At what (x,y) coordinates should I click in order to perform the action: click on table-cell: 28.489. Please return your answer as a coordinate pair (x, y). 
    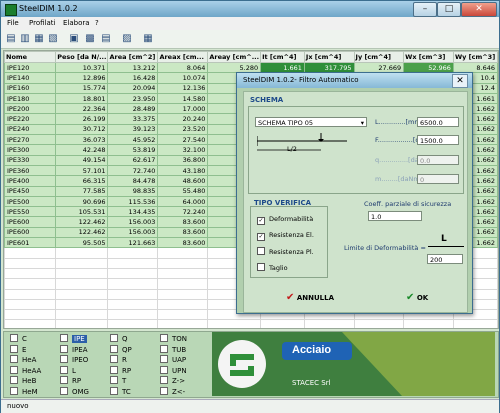
    Looking at the image, I should click on (133, 109).